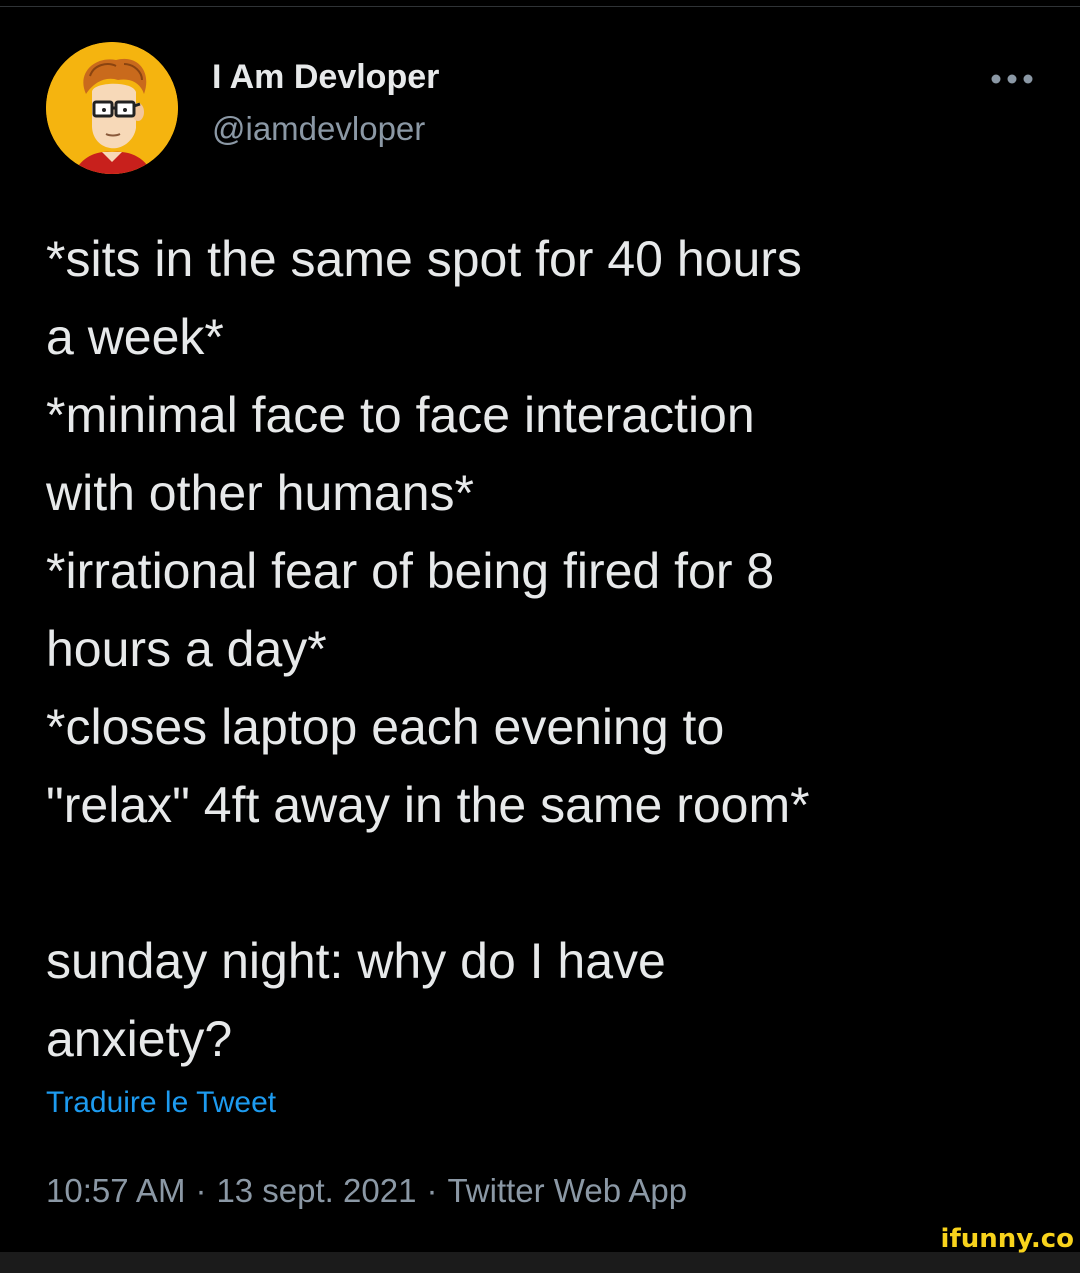  I want to click on tweet-date: 13 sept. 2021, so click(316, 1190).